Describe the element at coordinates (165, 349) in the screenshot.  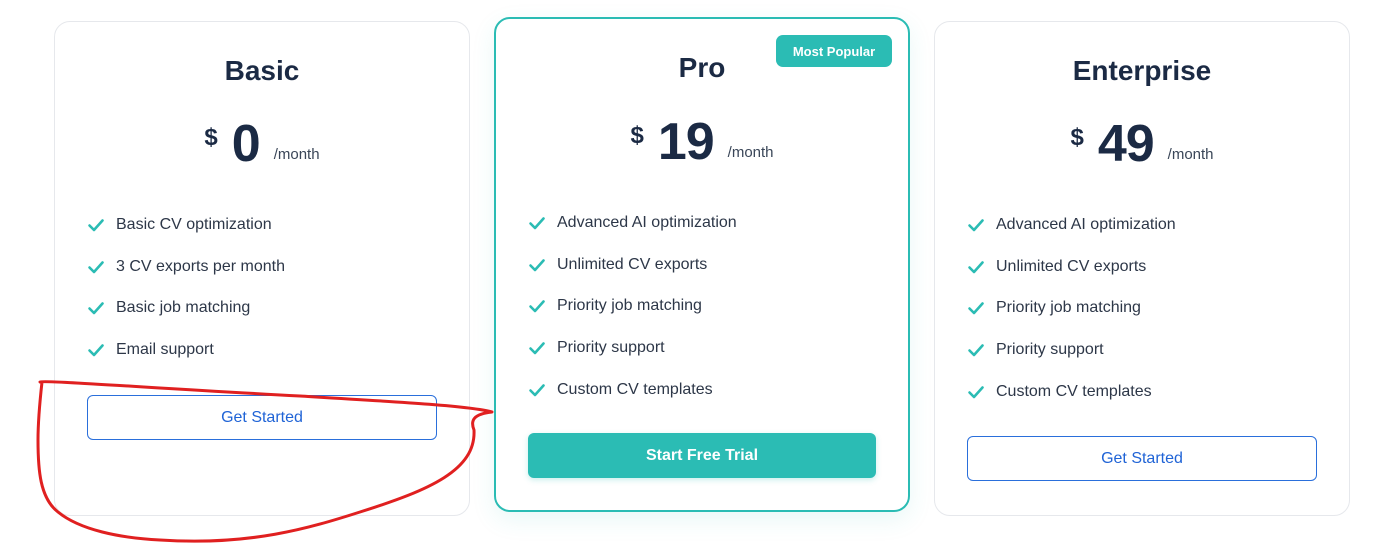
I see `feature-label: Email support` at that location.